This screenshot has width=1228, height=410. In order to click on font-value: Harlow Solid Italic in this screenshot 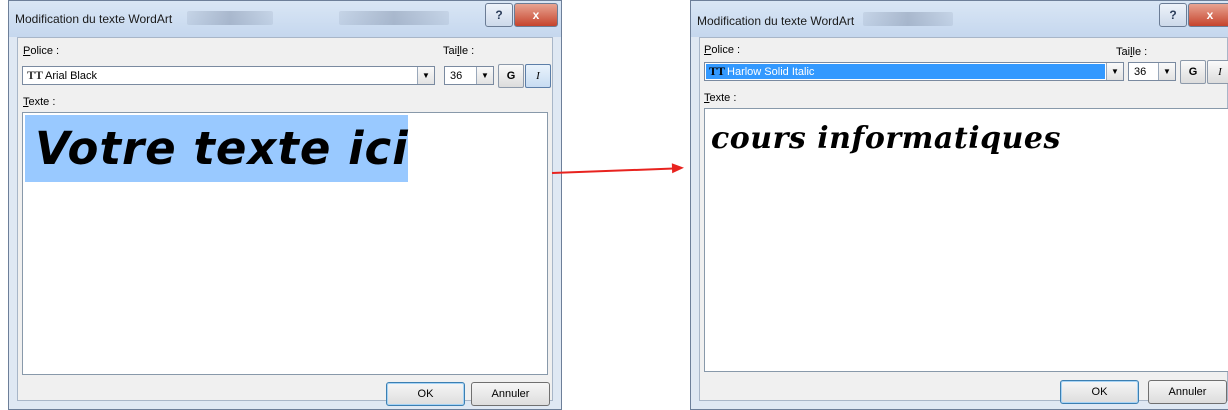, I will do `click(771, 71)`.